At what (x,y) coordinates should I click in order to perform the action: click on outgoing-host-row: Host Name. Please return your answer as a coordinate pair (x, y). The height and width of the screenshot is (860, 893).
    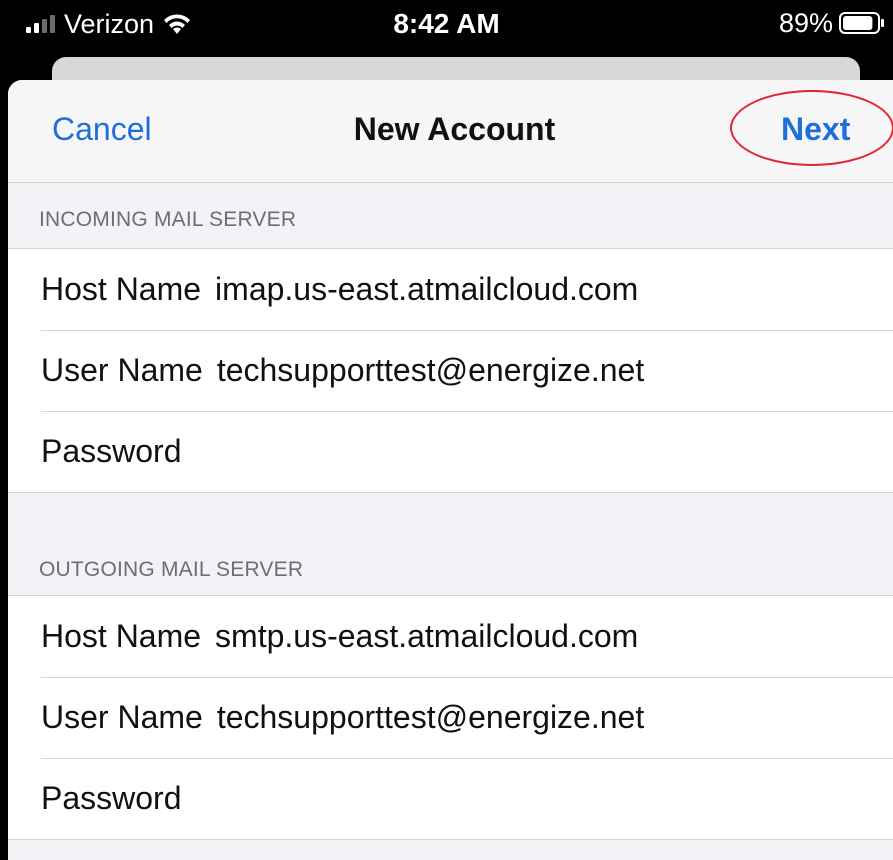
    Looking at the image, I should click on (450, 636).